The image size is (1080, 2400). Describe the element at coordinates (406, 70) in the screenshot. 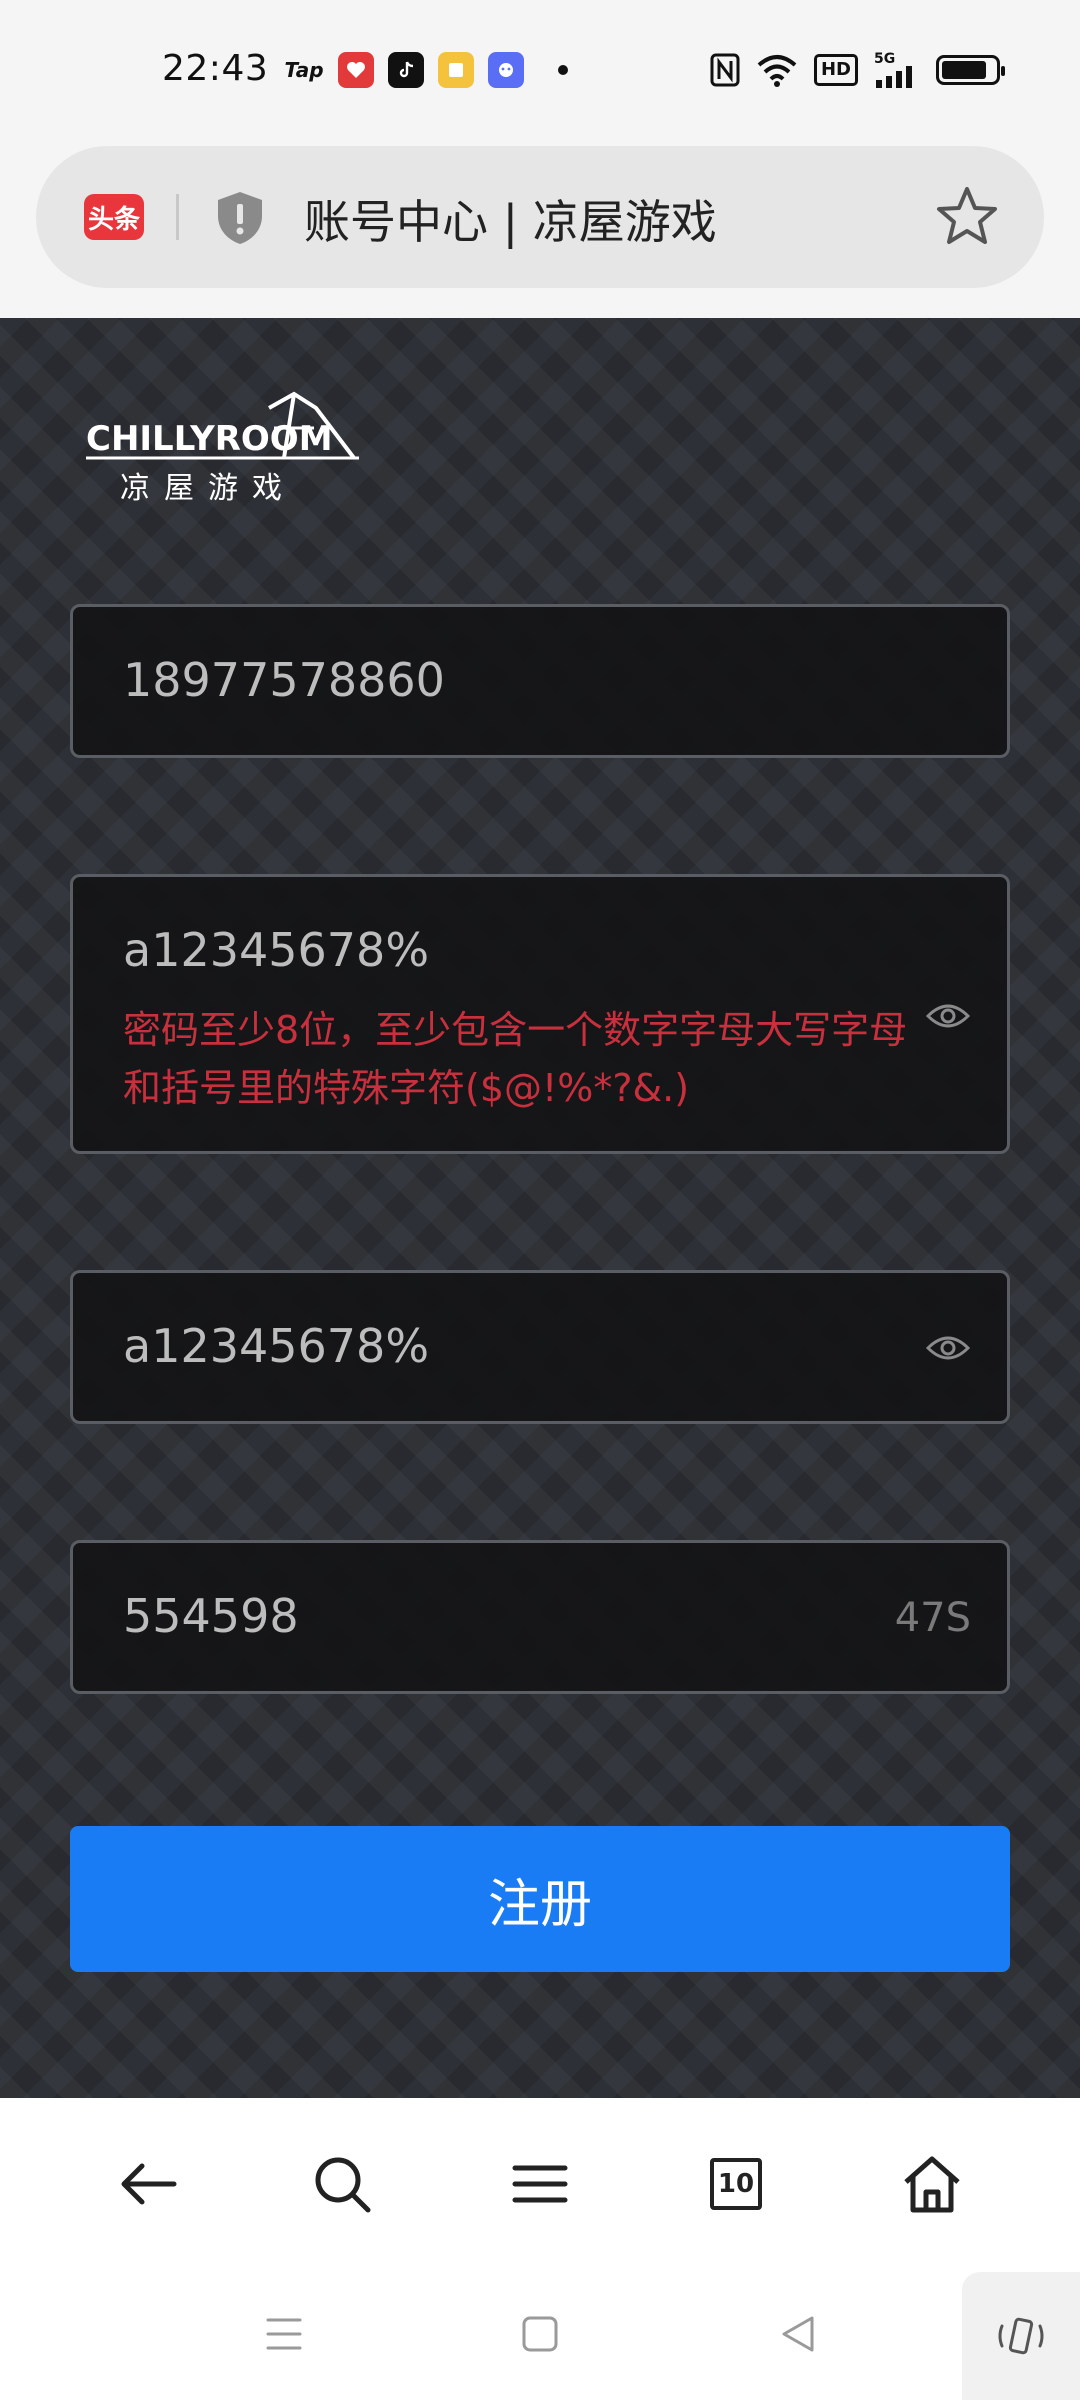

I see `tiktok-icon` at that location.